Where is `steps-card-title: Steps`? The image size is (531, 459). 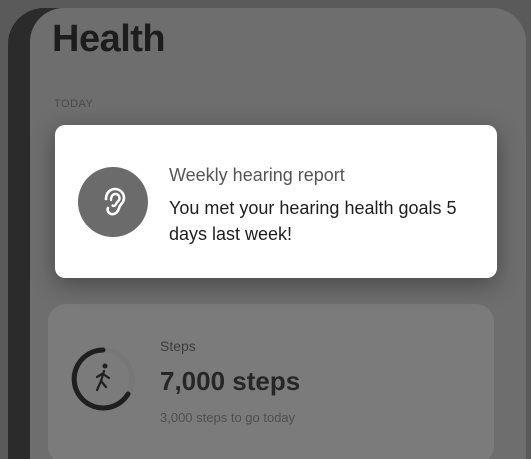 steps-card-title: Steps is located at coordinates (178, 346).